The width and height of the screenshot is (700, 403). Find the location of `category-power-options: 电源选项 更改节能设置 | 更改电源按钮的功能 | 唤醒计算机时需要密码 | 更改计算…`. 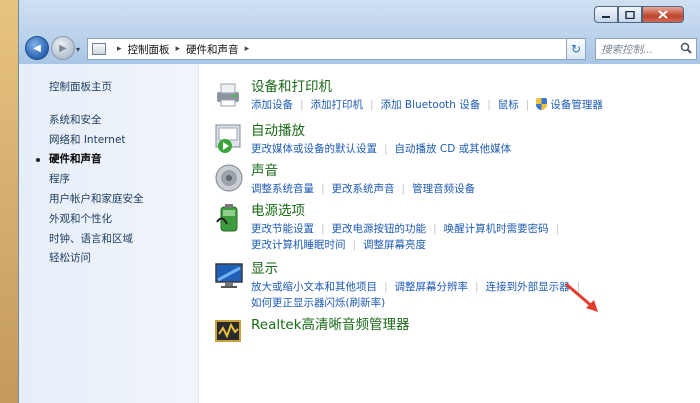

category-power-options: 电源选项 更改节能设置 | 更改电源按钮的功能 | 唤醒计算机时需要密码 | 更改计算… is located at coordinates (456, 231).